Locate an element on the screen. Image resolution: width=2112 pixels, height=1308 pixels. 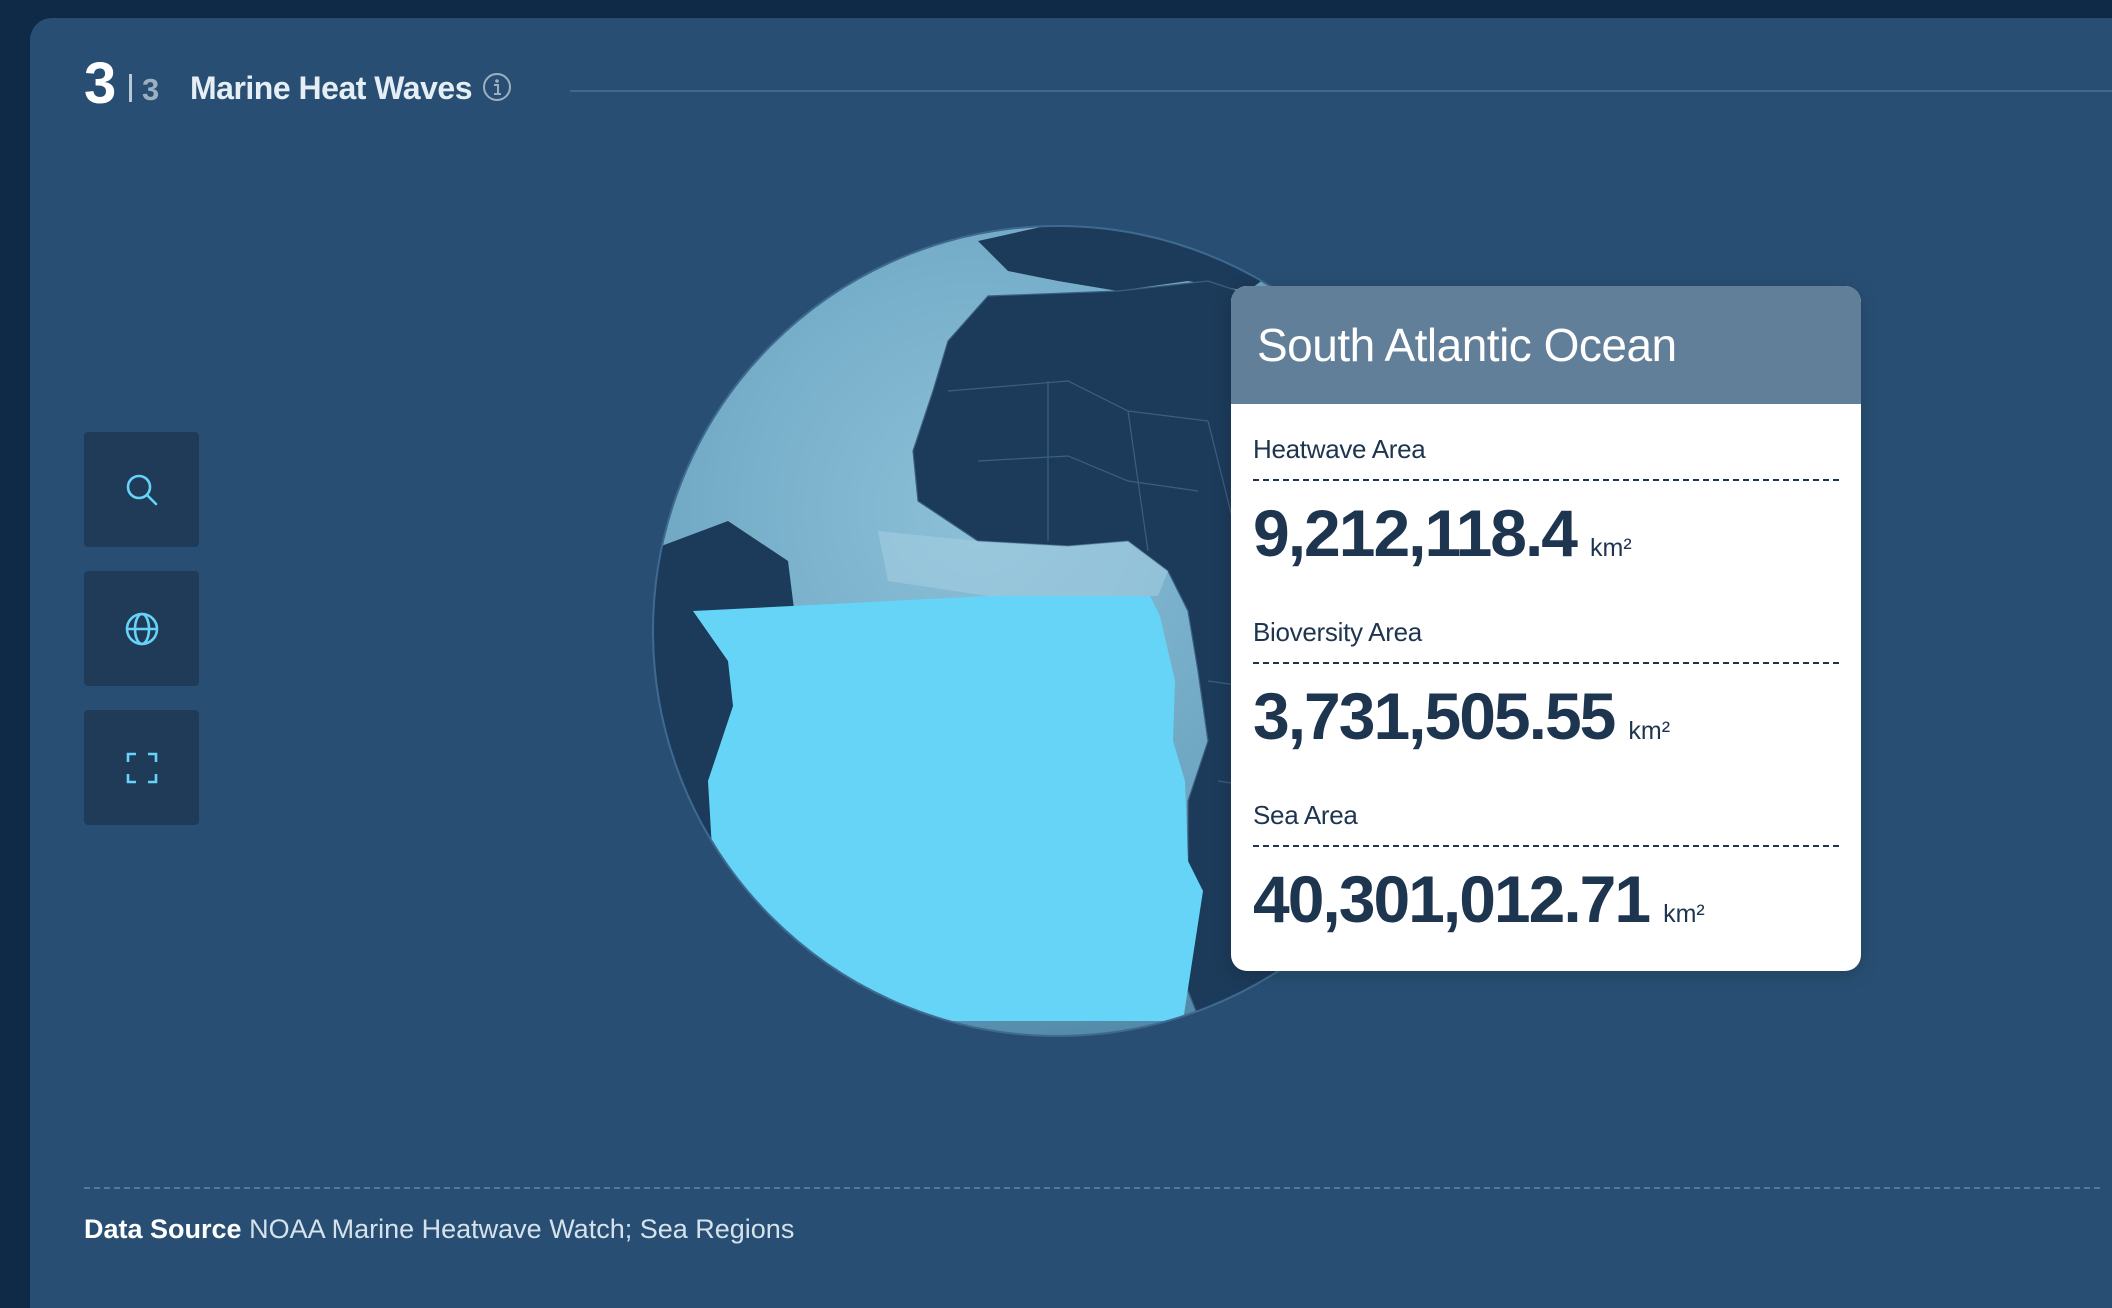
section-title: Marine Heat Waves is located at coordinates (331, 88).